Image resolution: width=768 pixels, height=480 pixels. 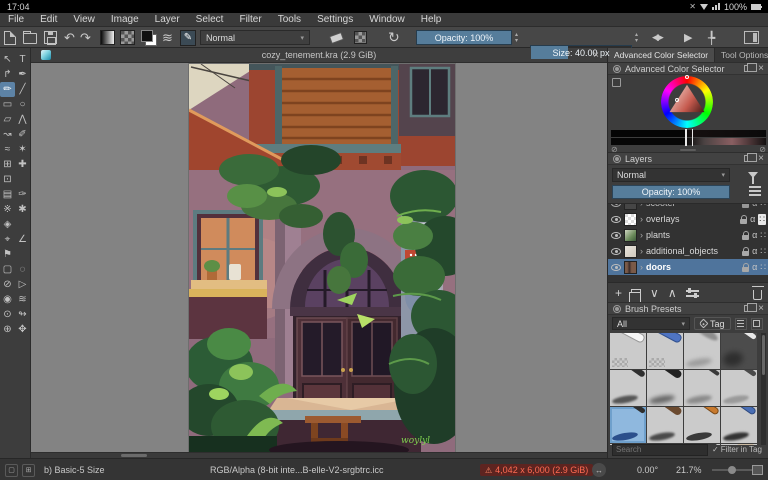 What do you see at coordinates (665, 388) in the screenshot?
I see `brush-preset-ink-brush` at bounding box center [665, 388].